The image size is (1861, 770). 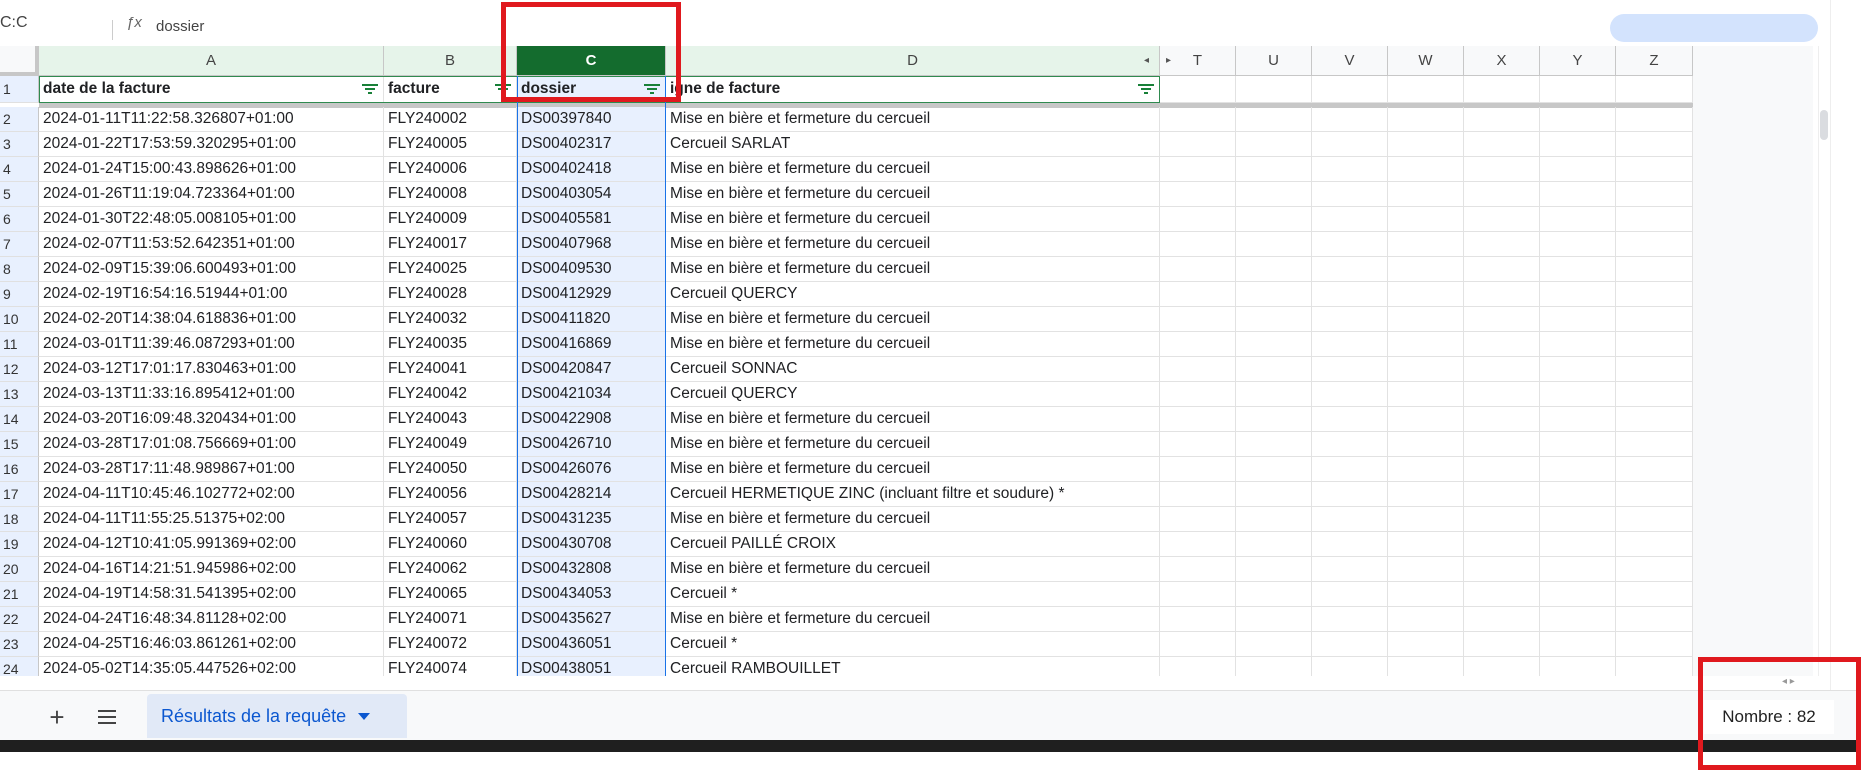 What do you see at coordinates (591, 294) in the screenshot?
I see `table-cell: DS00412929` at bounding box center [591, 294].